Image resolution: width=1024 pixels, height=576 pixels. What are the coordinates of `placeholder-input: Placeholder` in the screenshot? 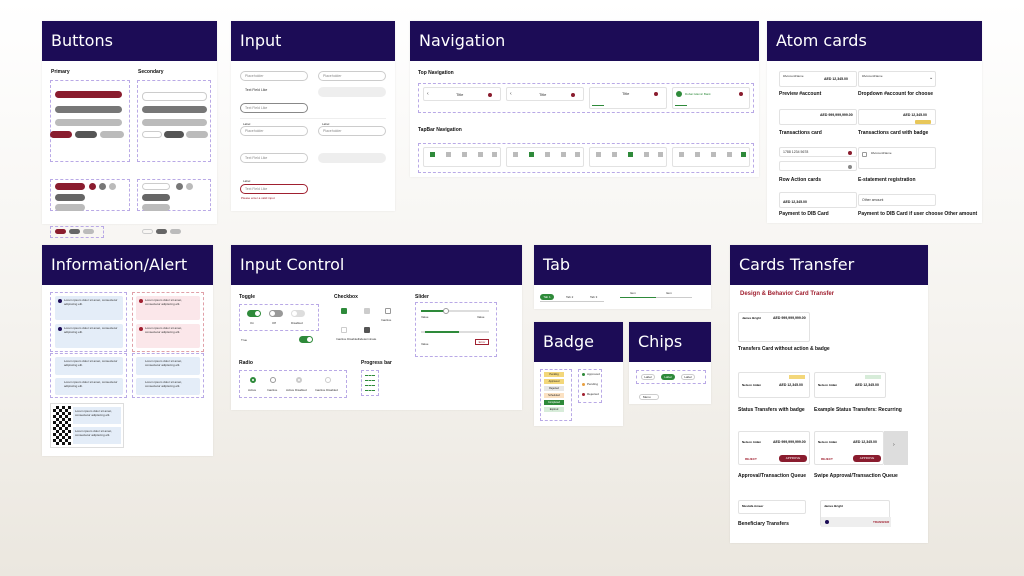 It's located at (274, 76).